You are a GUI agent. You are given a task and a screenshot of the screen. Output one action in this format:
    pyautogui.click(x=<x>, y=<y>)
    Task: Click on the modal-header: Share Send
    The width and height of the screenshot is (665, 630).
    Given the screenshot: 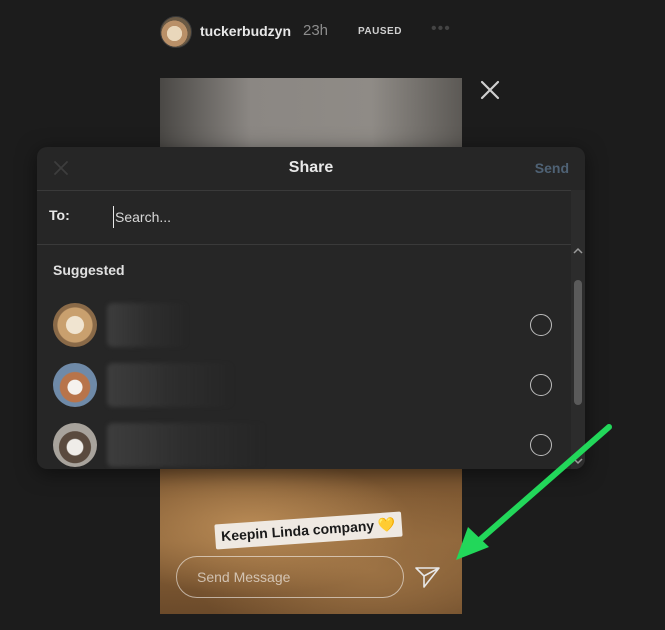 What is the action you would take?
    pyautogui.click(x=311, y=169)
    